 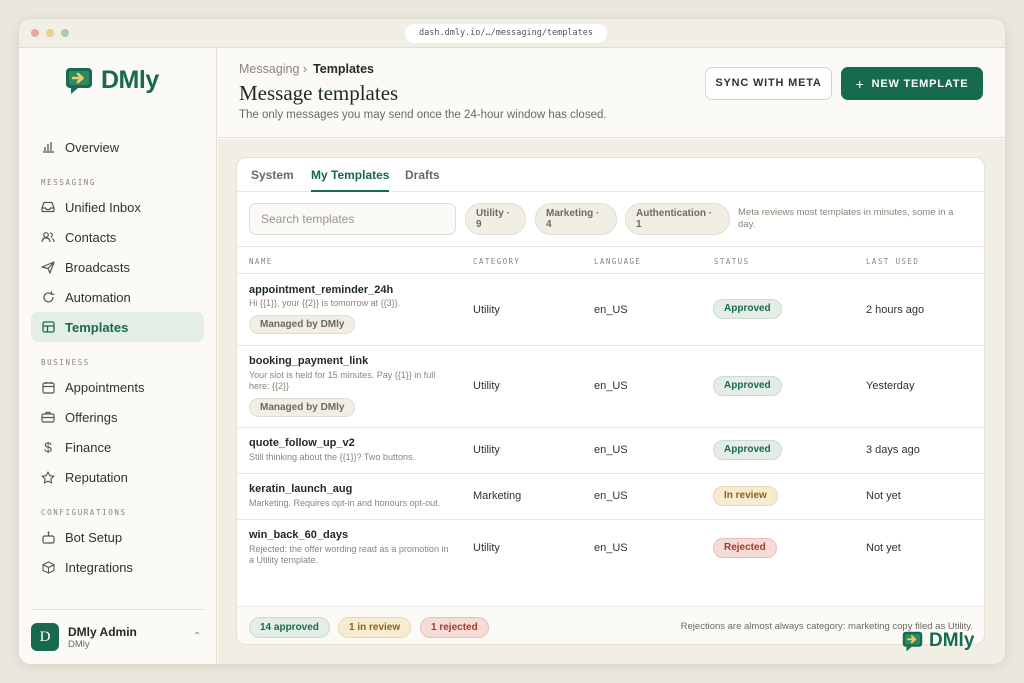 What do you see at coordinates (298, 535) in the screenshot?
I see `template-name: win_back_60_days` at bounding box center [298, 535].